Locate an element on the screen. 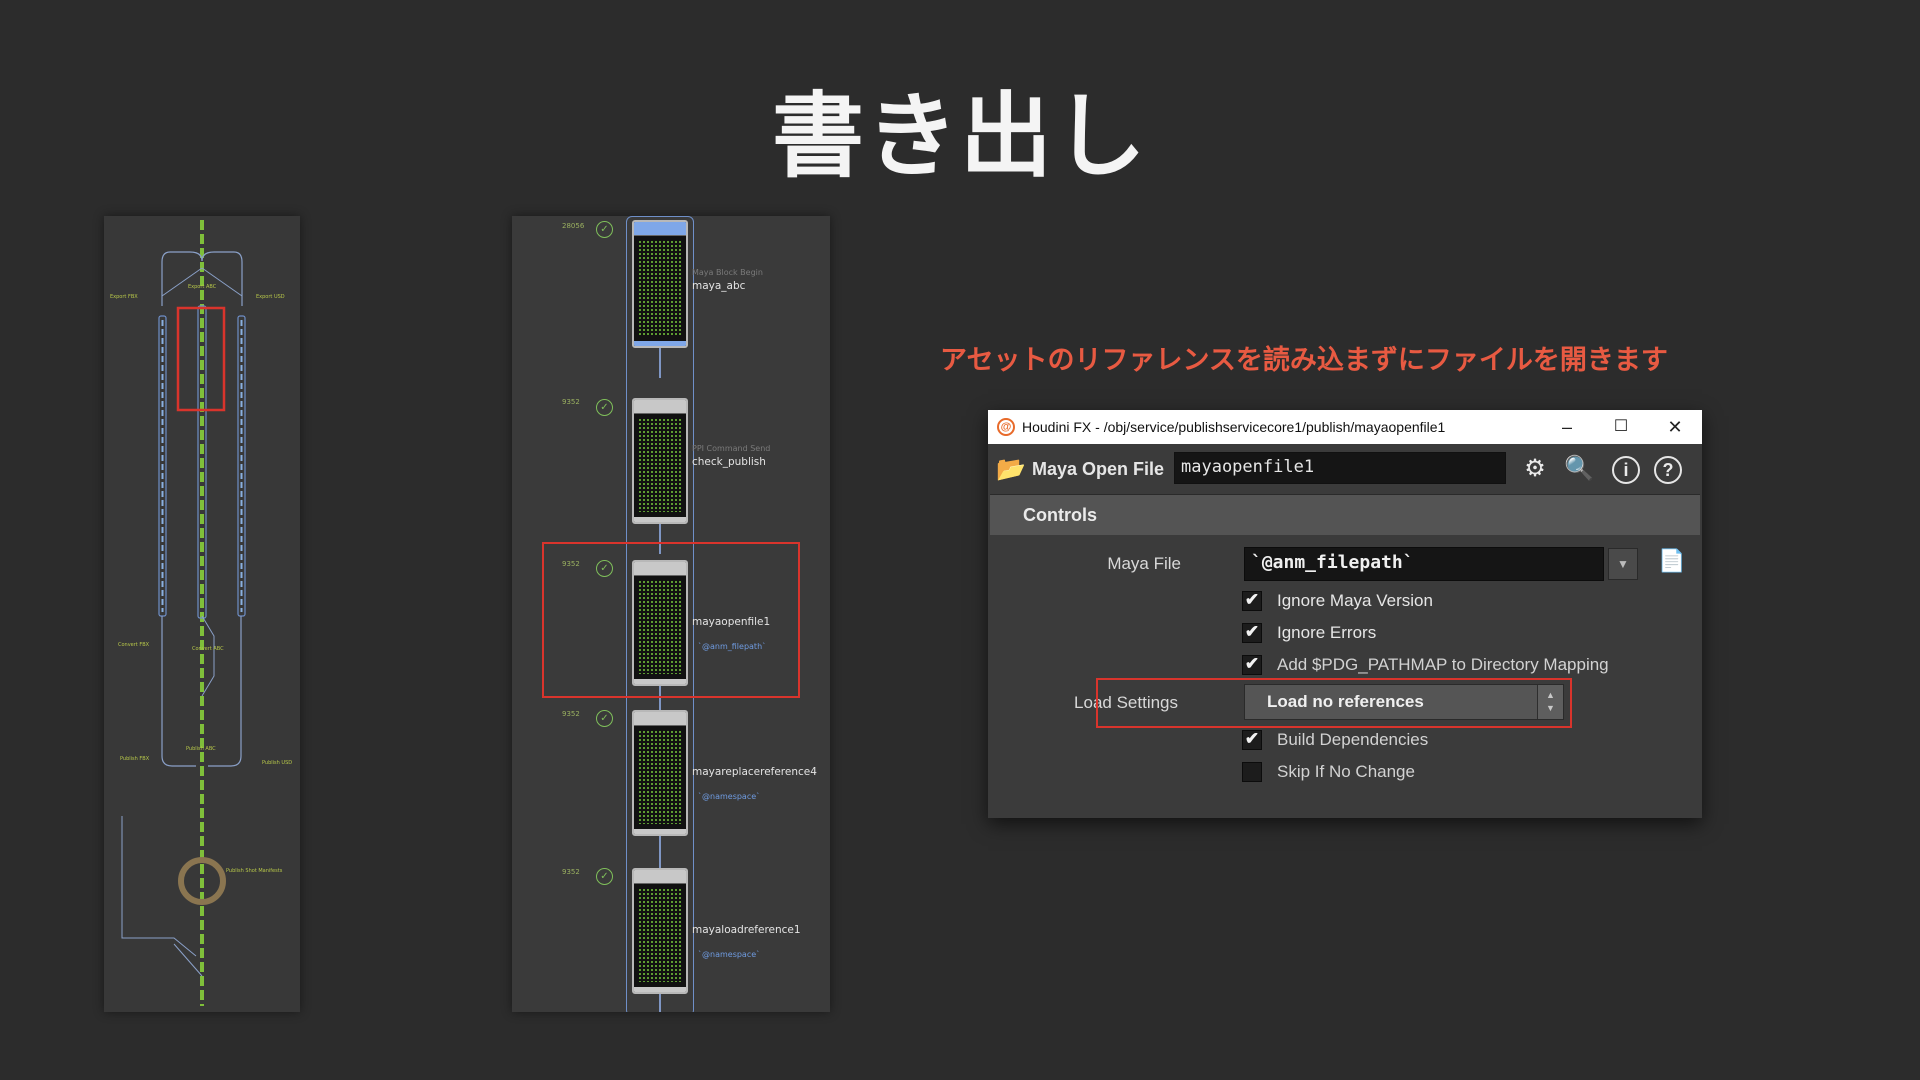 Image resolution: width=1920 pixels, height=1080 pixels. overview-label-publish-abc: Publish ABC is located at coordinates (201, 749).